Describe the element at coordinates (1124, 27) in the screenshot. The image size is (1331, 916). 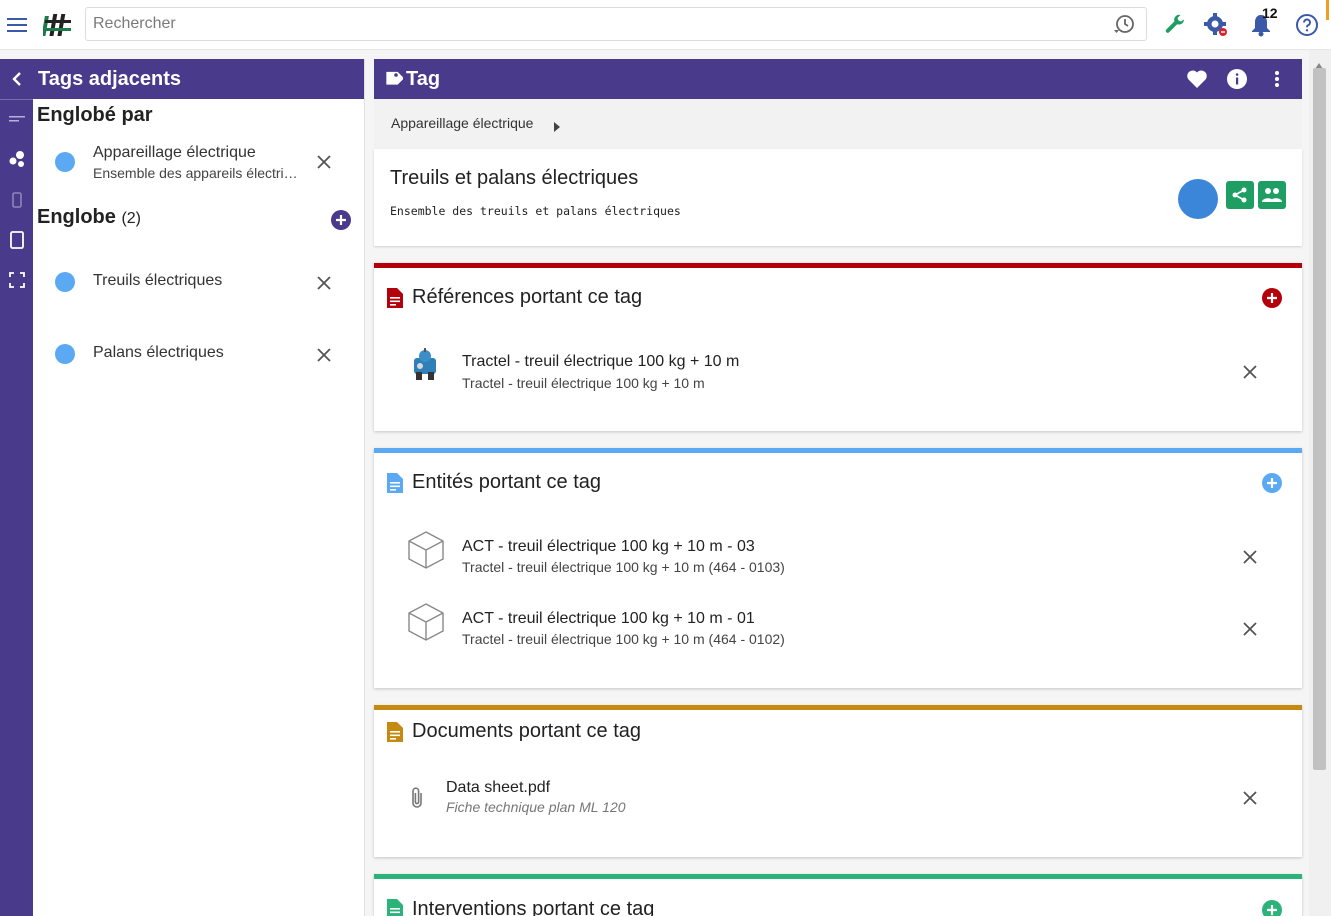
I see `search-history-icon` at that location.